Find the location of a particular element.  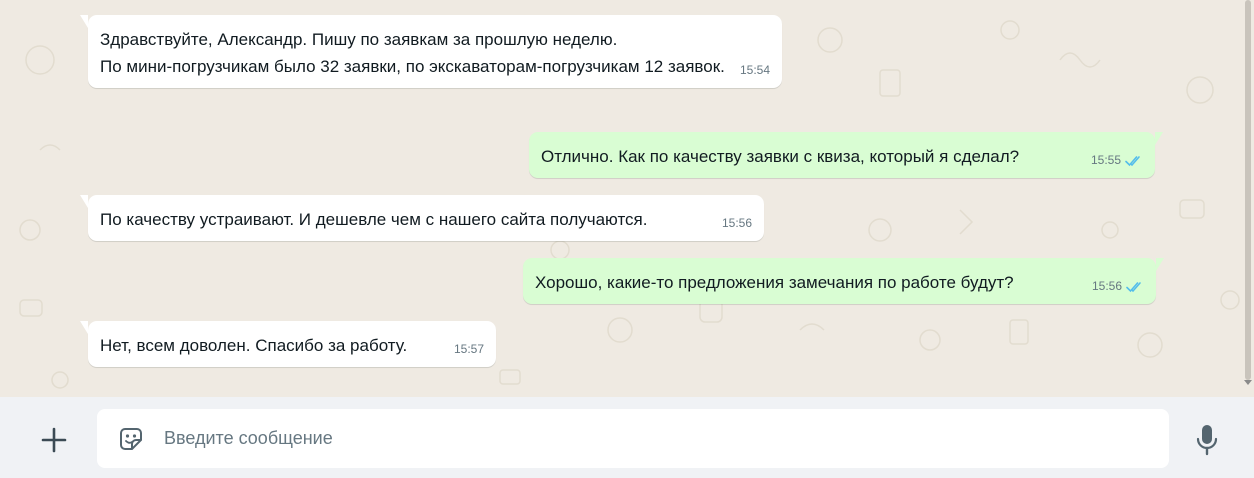

voice-message-button is located at coordinates (1207, 440).